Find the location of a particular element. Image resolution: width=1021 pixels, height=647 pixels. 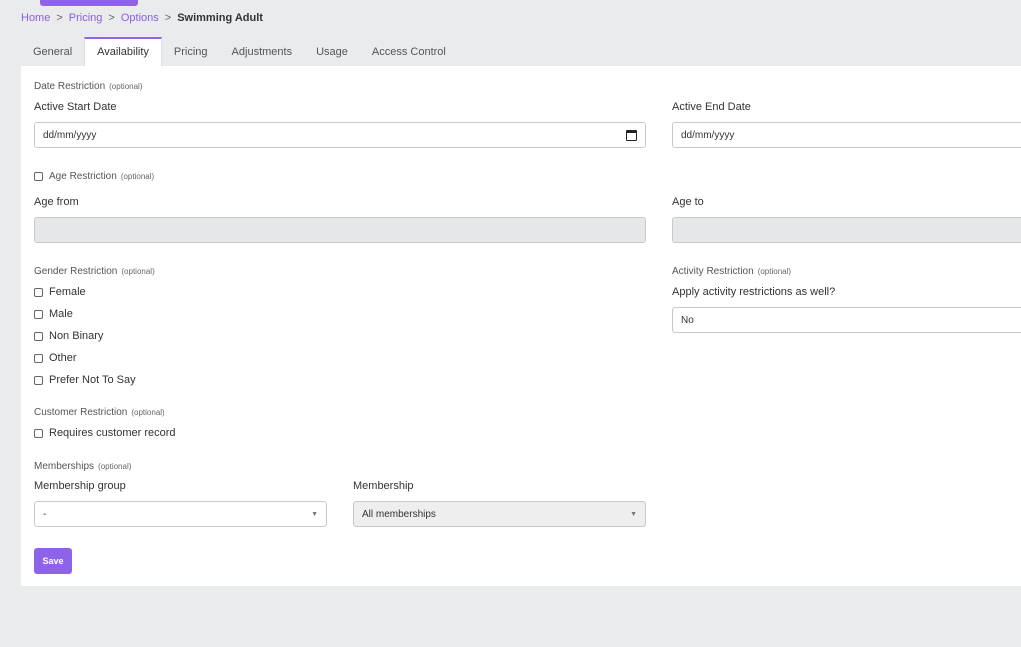

customer-restriction-title: Customer Restriction (optional) is located at coordinates (99, 412).